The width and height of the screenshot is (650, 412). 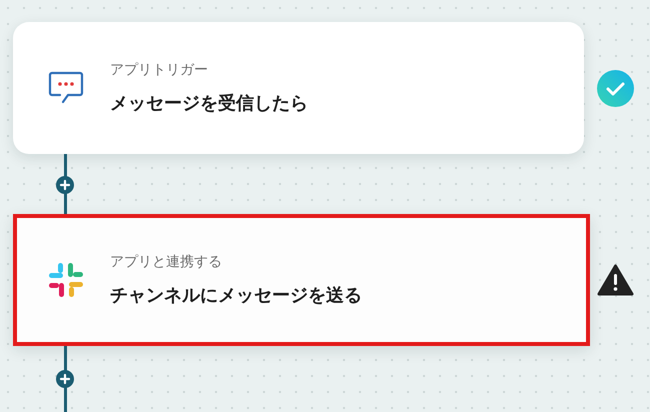 I want to click on step-title: メッセージを受信したら, so click(x=209, y=103).